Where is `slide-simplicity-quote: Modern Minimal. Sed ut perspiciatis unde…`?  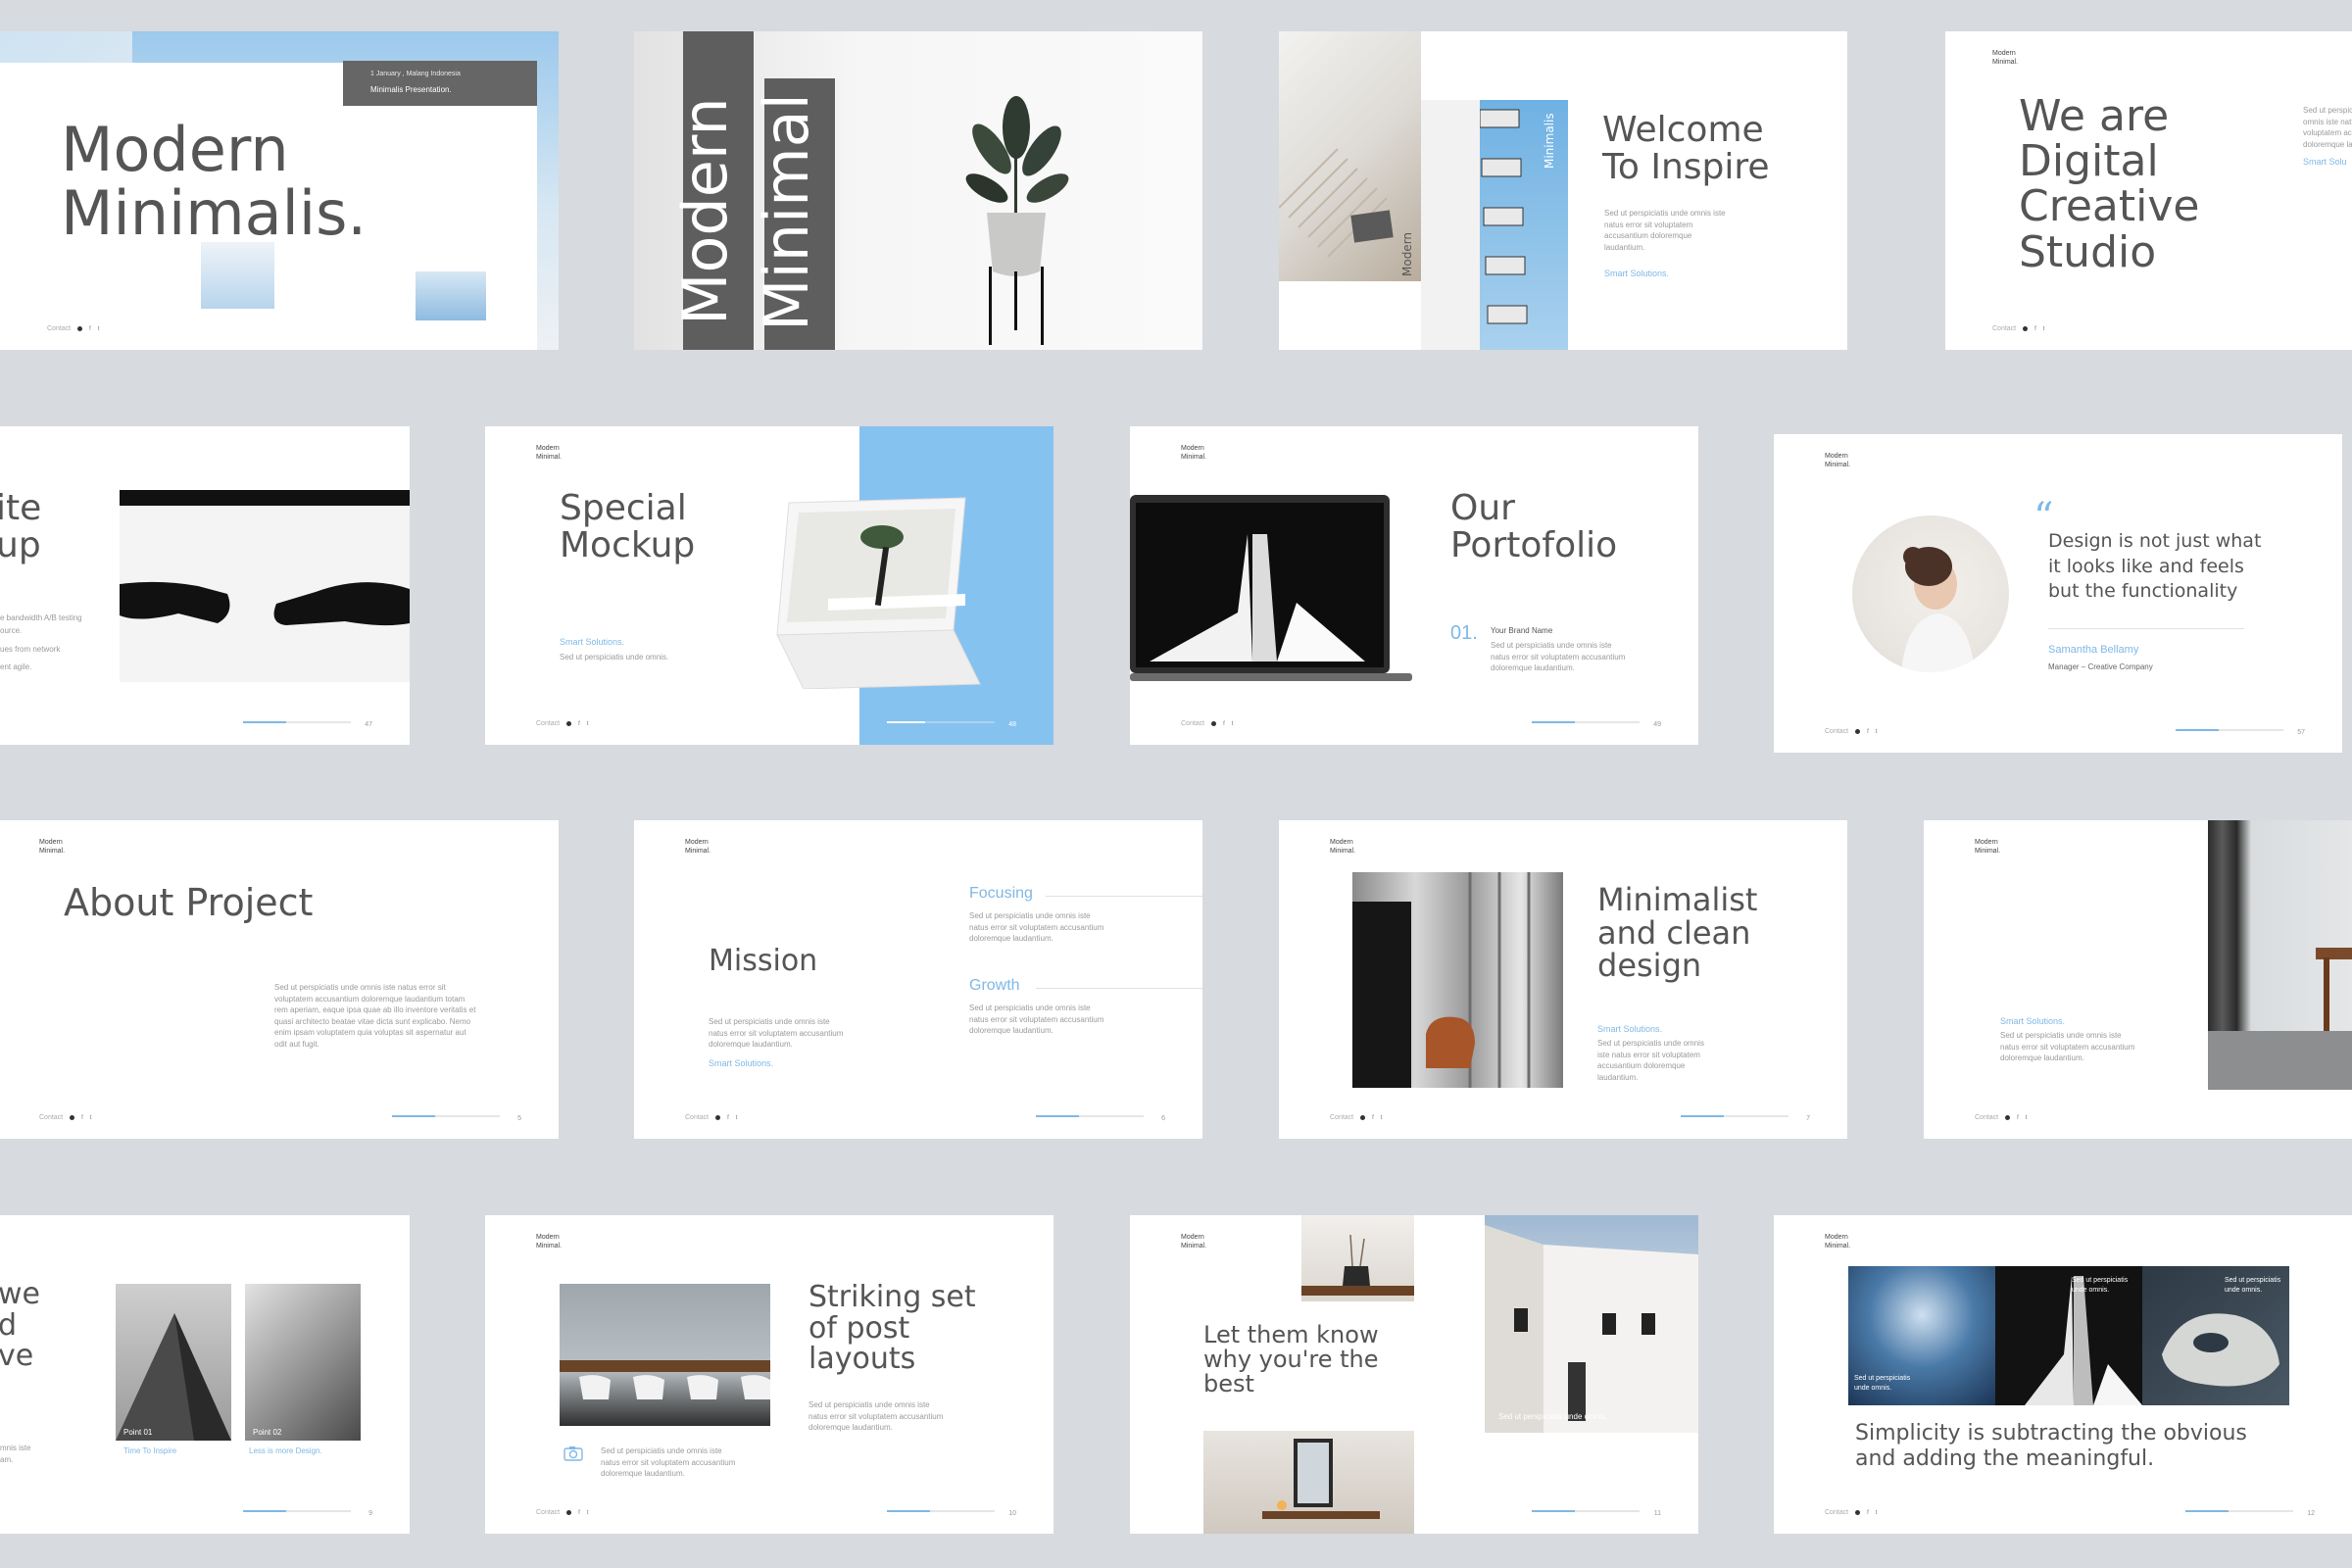 slide-simplicity-quote: Modern Minimal. Sed ut perspiciatis unde… is located at coordinates (2063, 1374).